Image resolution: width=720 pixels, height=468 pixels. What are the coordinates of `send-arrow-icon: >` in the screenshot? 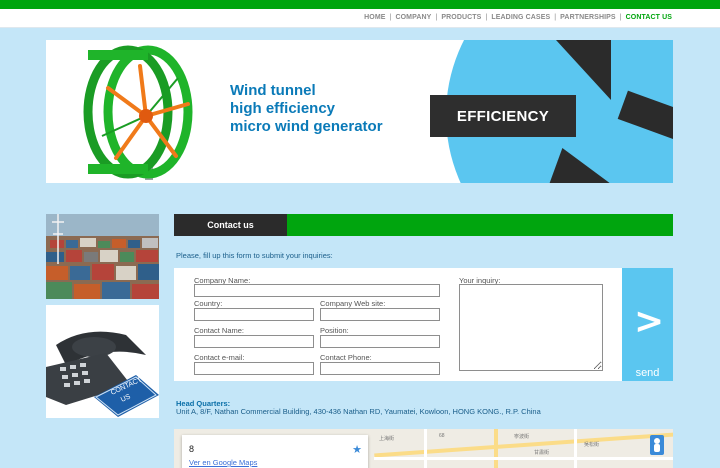 It's located at (649, 321).